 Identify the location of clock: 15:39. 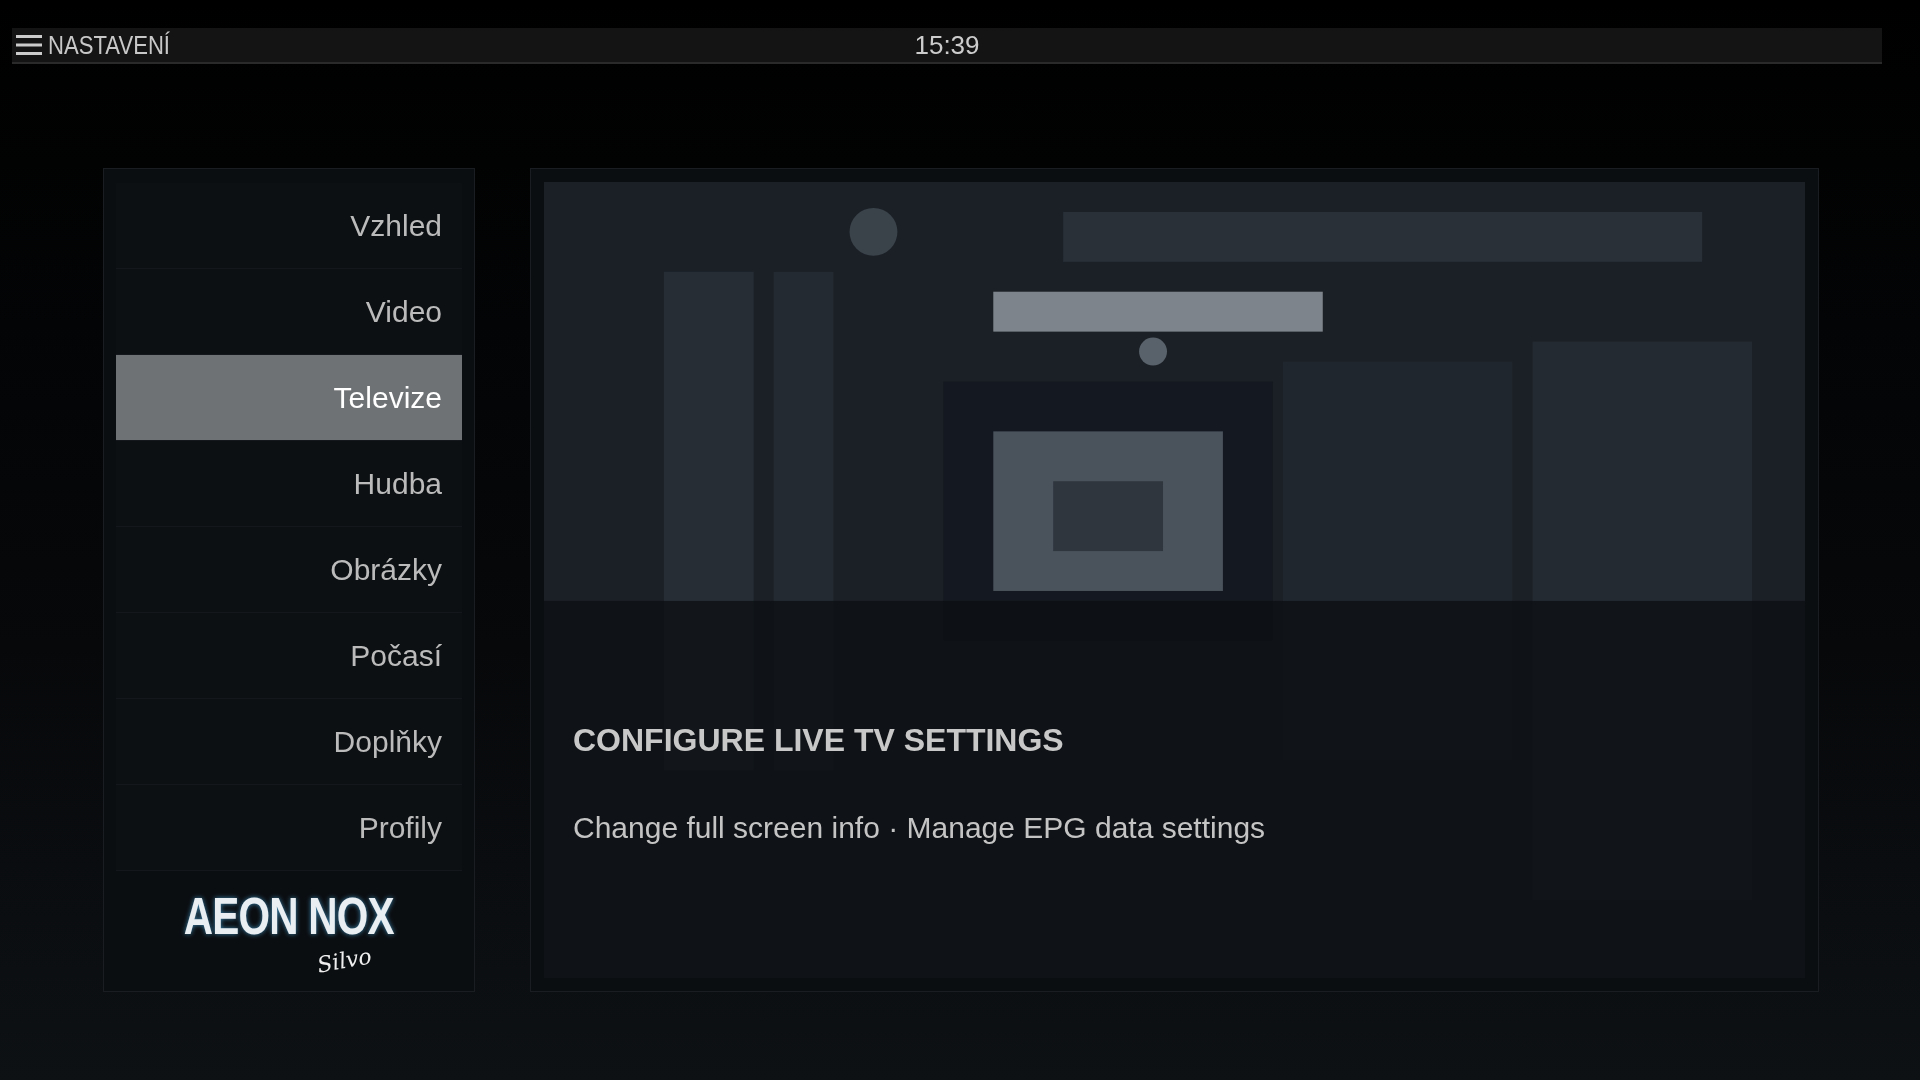
(947, 45).